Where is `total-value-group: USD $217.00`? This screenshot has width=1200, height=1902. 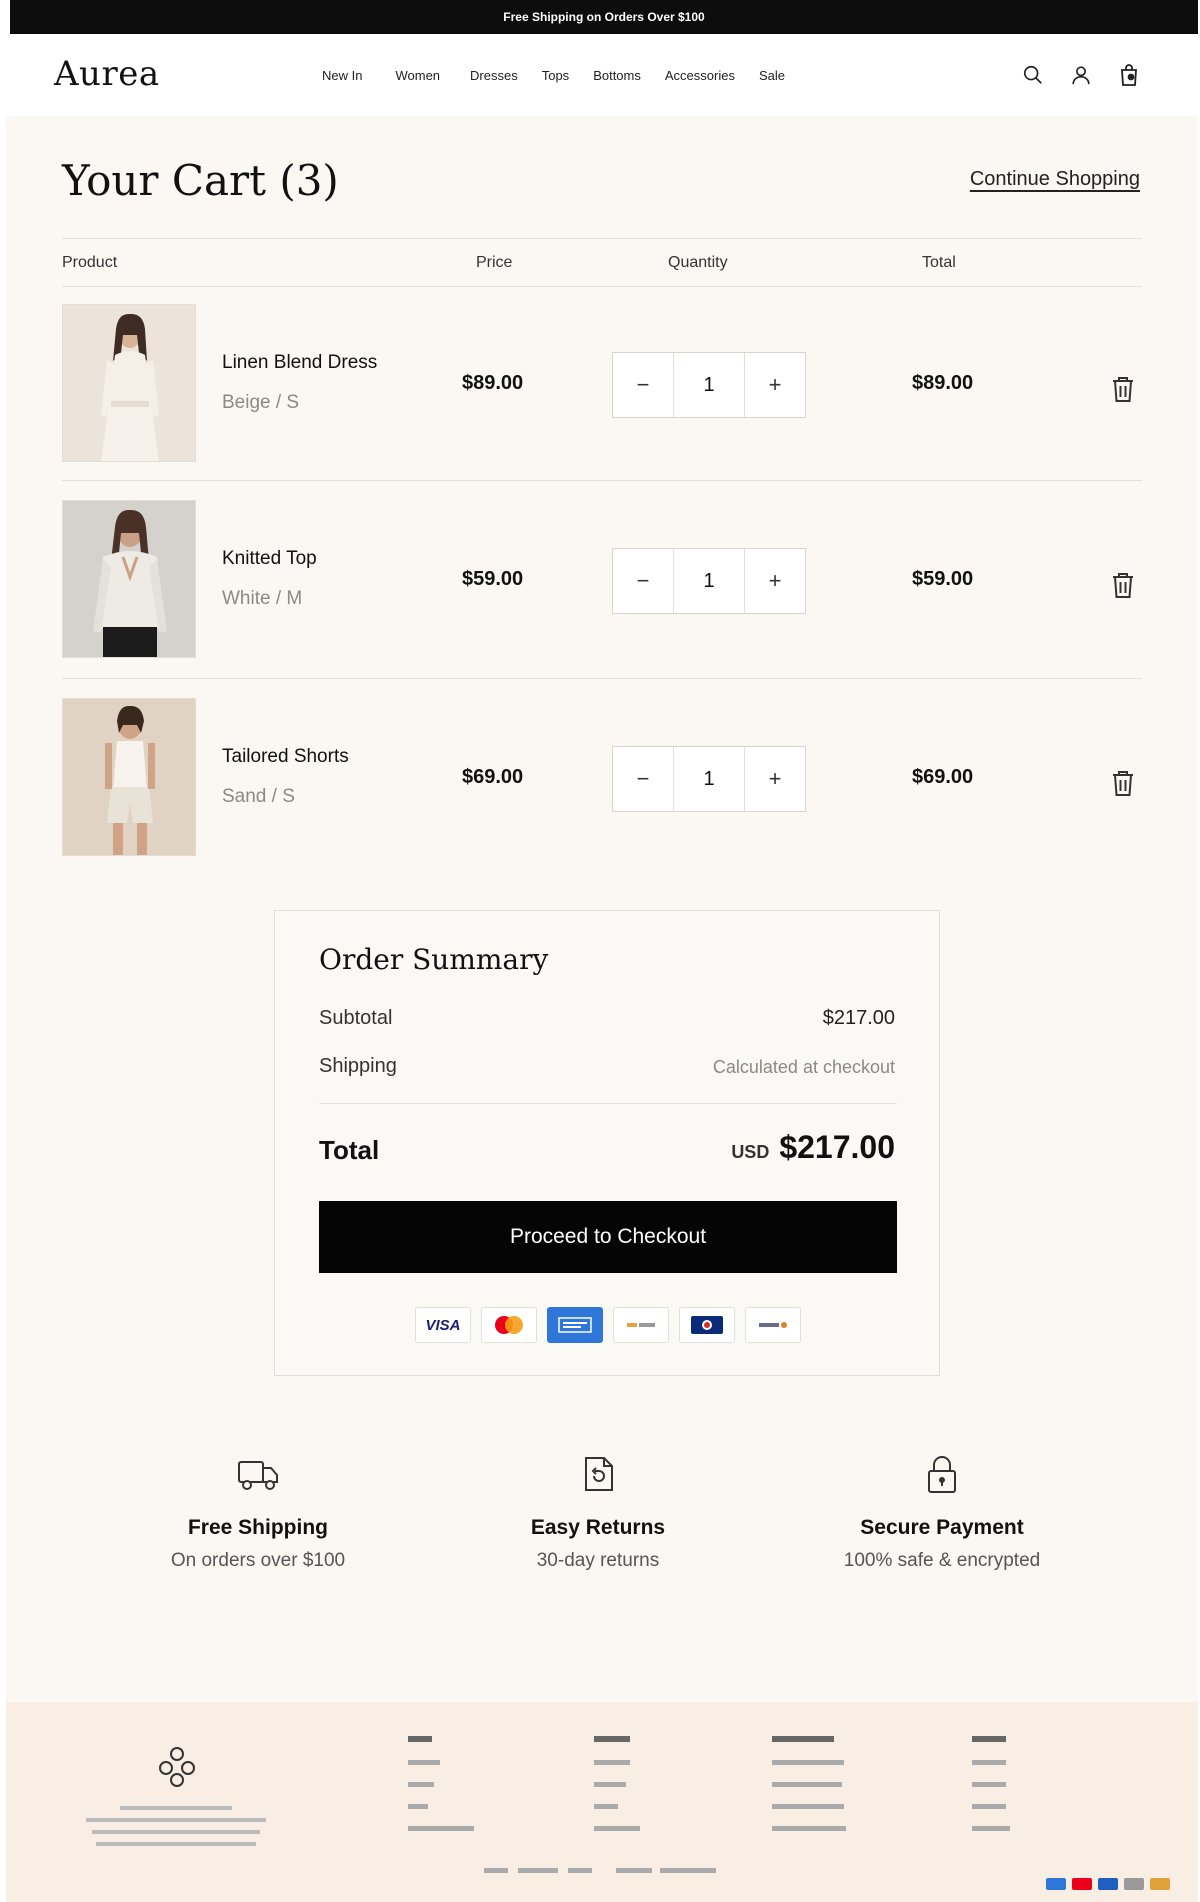
total-value-group: USD $217.00 is located at coordinates (813, 1147).